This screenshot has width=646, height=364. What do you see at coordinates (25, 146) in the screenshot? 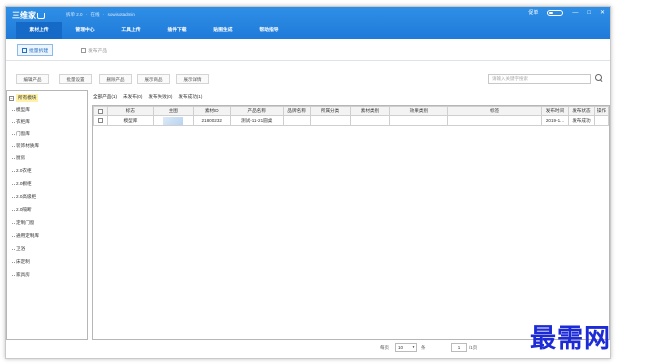
I see `tree-item: 装饰材质库` at bounding box center [25, 146].